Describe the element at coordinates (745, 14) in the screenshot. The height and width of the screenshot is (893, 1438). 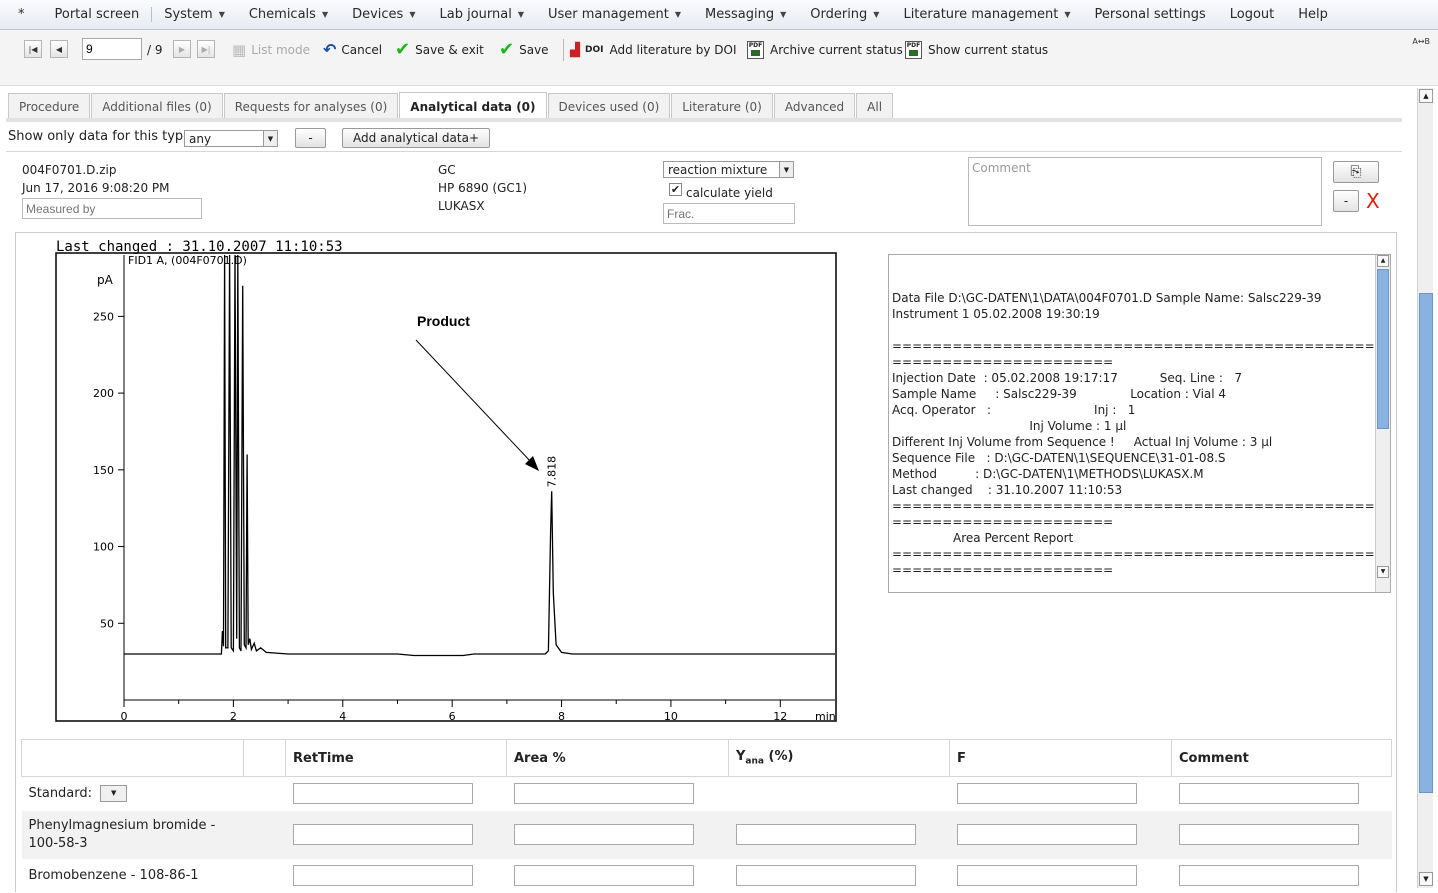
I see `menu-messaging: Messaging ▼` at that location.